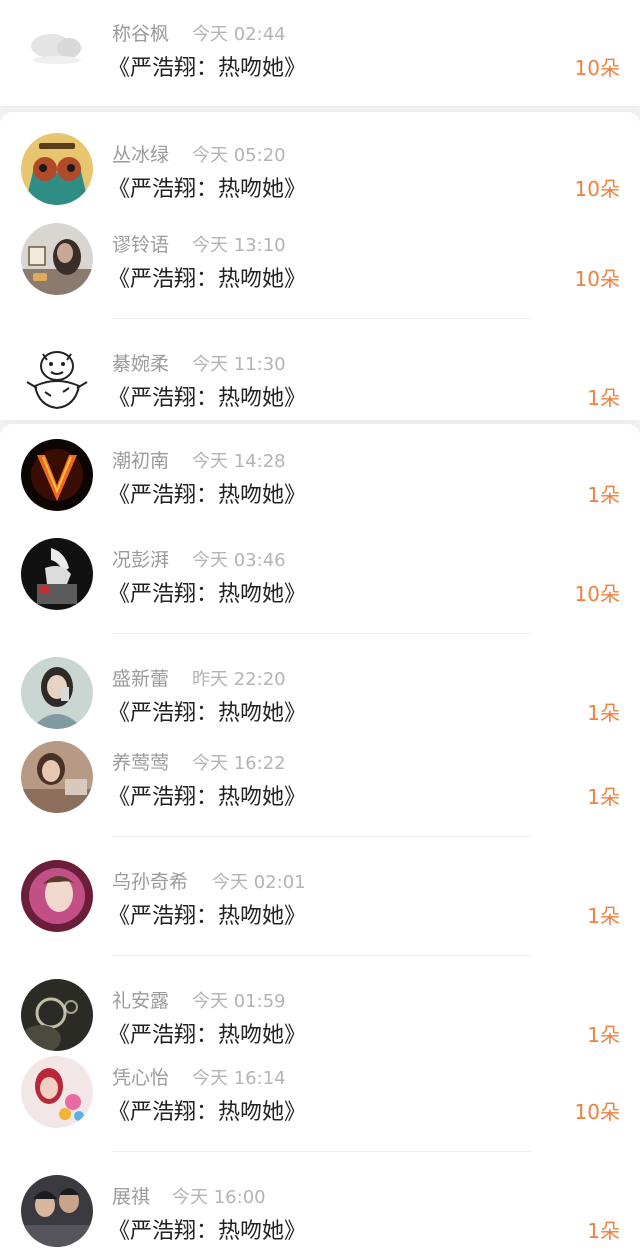 The image size is (640, 1259). What do you see at coordinates (140, 1076) in the screenshot?
I see `user-name: 凭心怡` at bounding box center [140, 1076].